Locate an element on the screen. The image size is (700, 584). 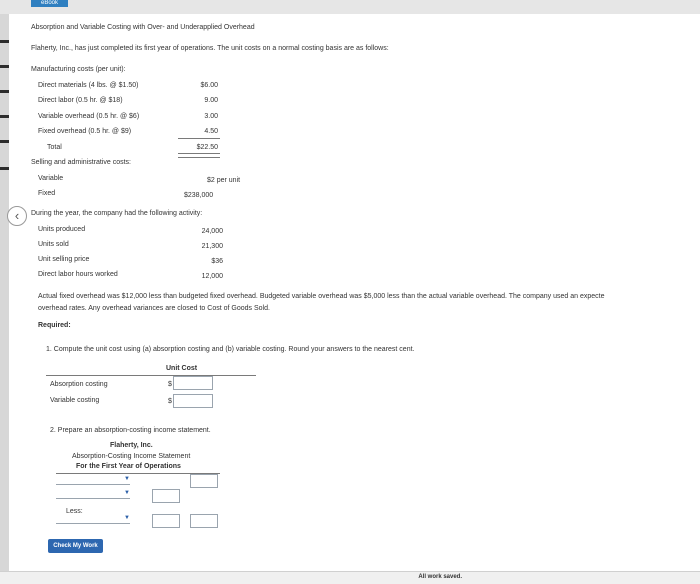
required-label: Required: is located at coordinates (54, 325).